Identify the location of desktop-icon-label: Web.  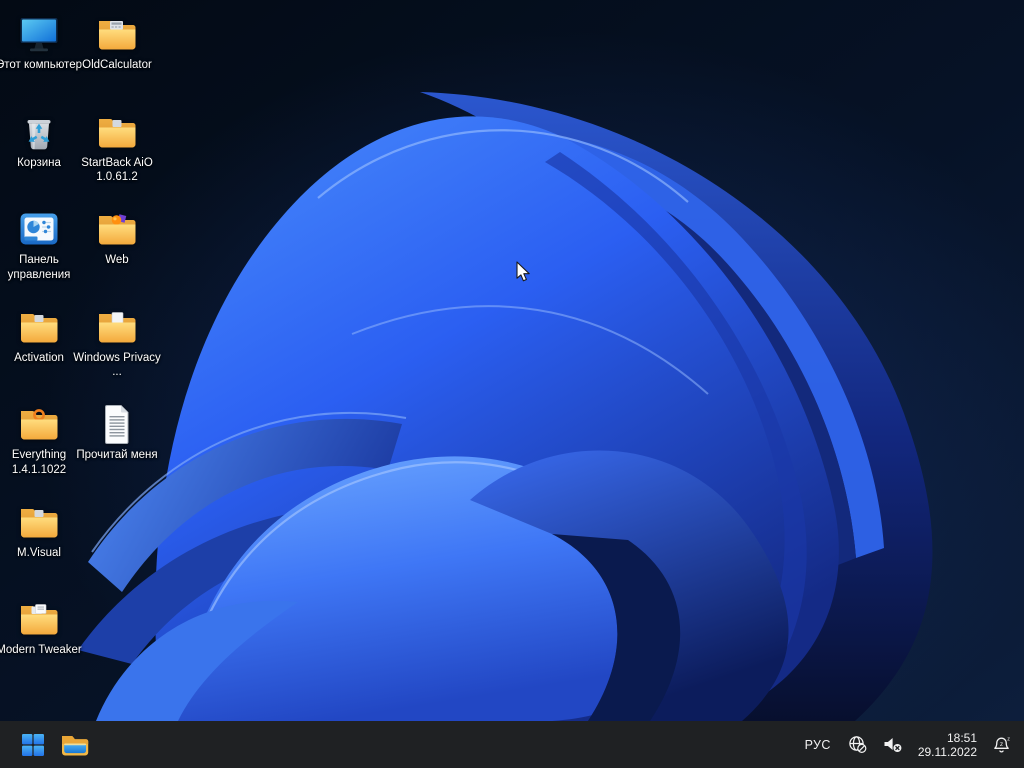
(117, 260).